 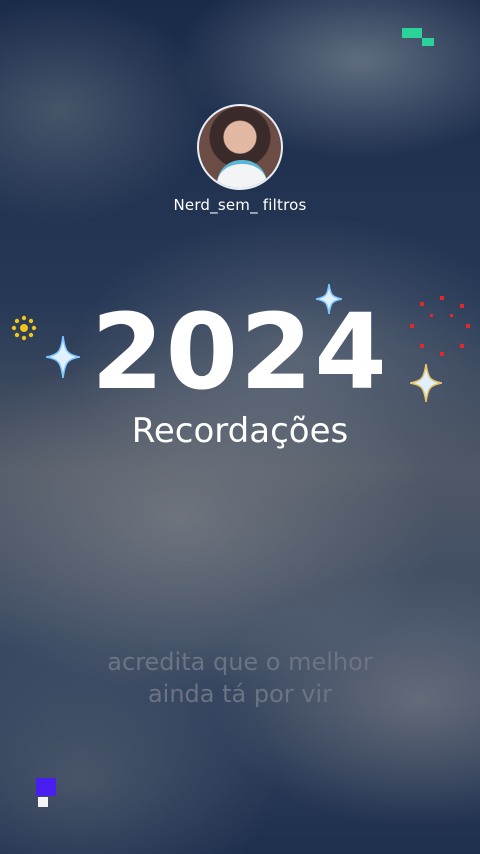 I want to click on profile-username: Nerd_sem_ filtros, so click(x=240, y=205).